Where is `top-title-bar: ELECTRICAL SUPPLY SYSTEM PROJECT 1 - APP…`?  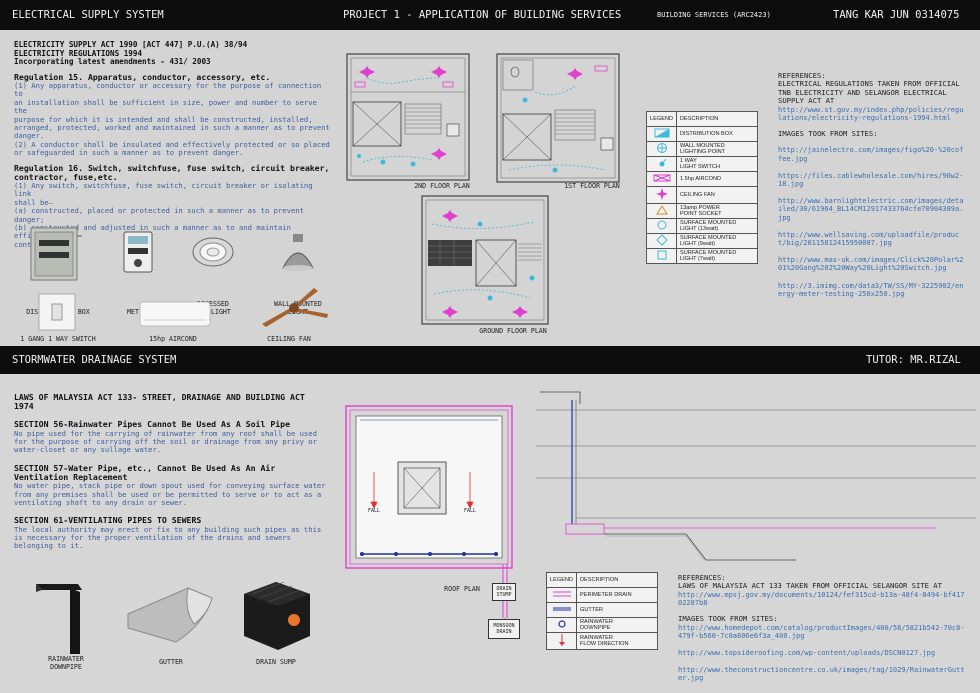 top-title-bar: ELECTRICAL SUPPLY SYSTEM PROJECT 1 - APP… is located at coordinates (490, 15).